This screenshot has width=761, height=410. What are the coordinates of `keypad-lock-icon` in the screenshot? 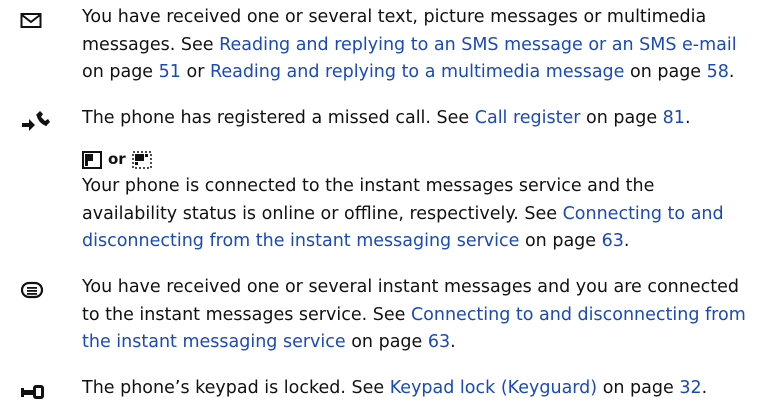 It's located at (34, 394).